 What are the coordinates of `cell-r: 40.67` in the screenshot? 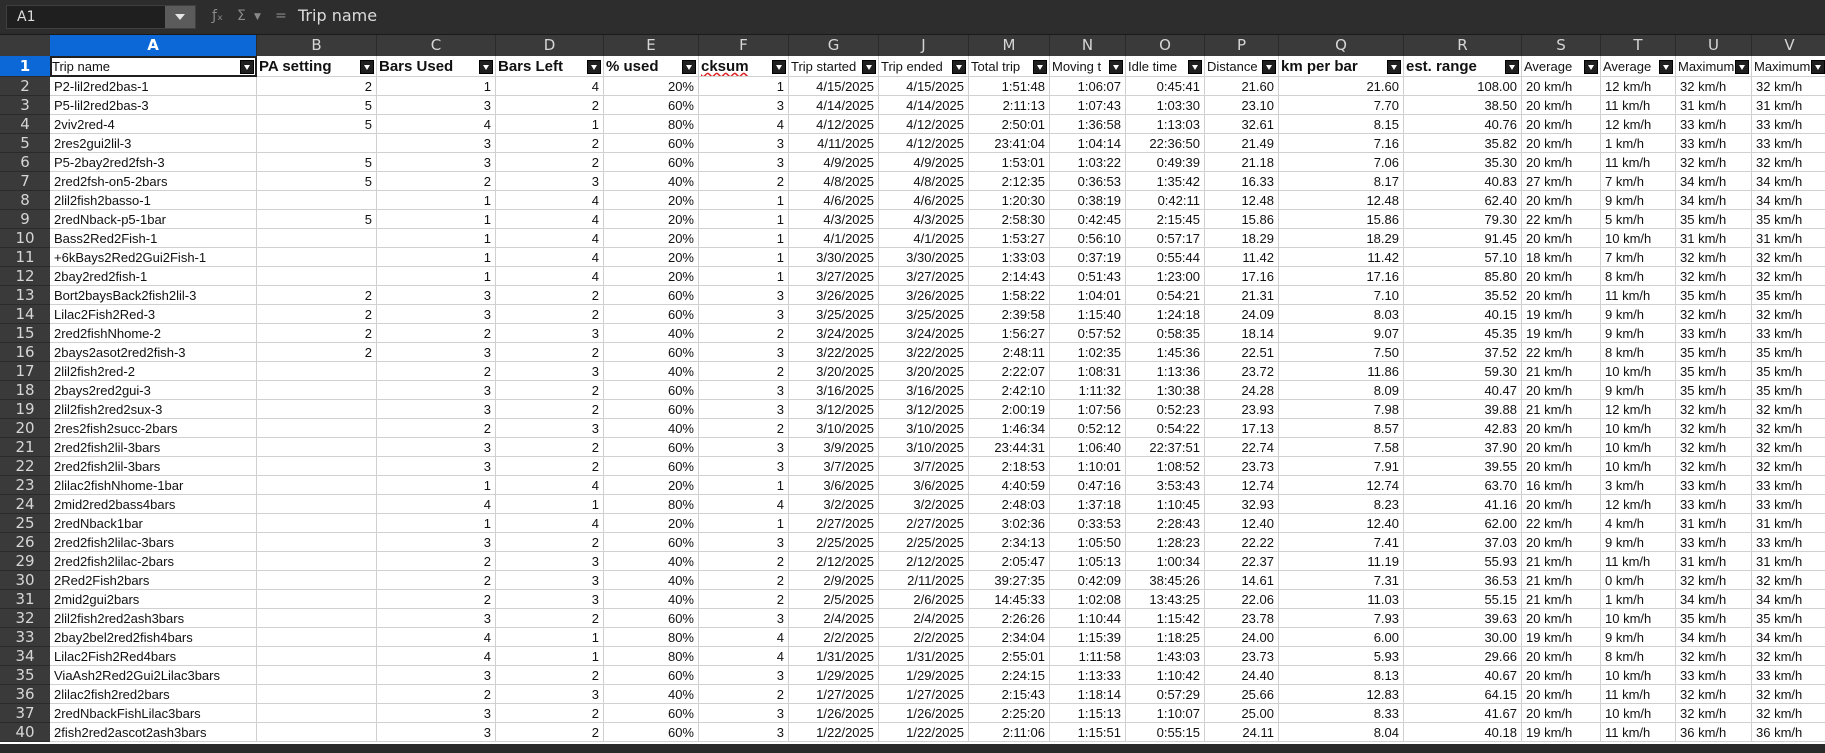 It's located at (1463, 675).